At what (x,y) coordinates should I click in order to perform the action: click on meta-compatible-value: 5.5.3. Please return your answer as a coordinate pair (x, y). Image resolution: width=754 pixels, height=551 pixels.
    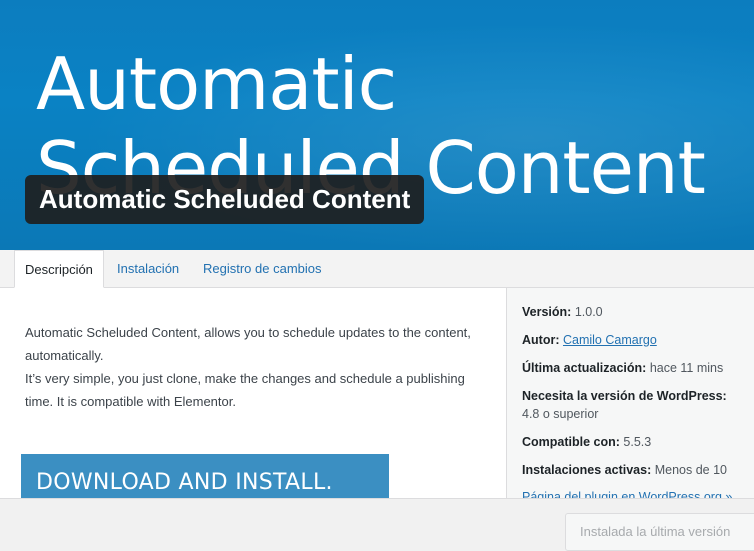
    Looking at the image, I should click on (637, 442).